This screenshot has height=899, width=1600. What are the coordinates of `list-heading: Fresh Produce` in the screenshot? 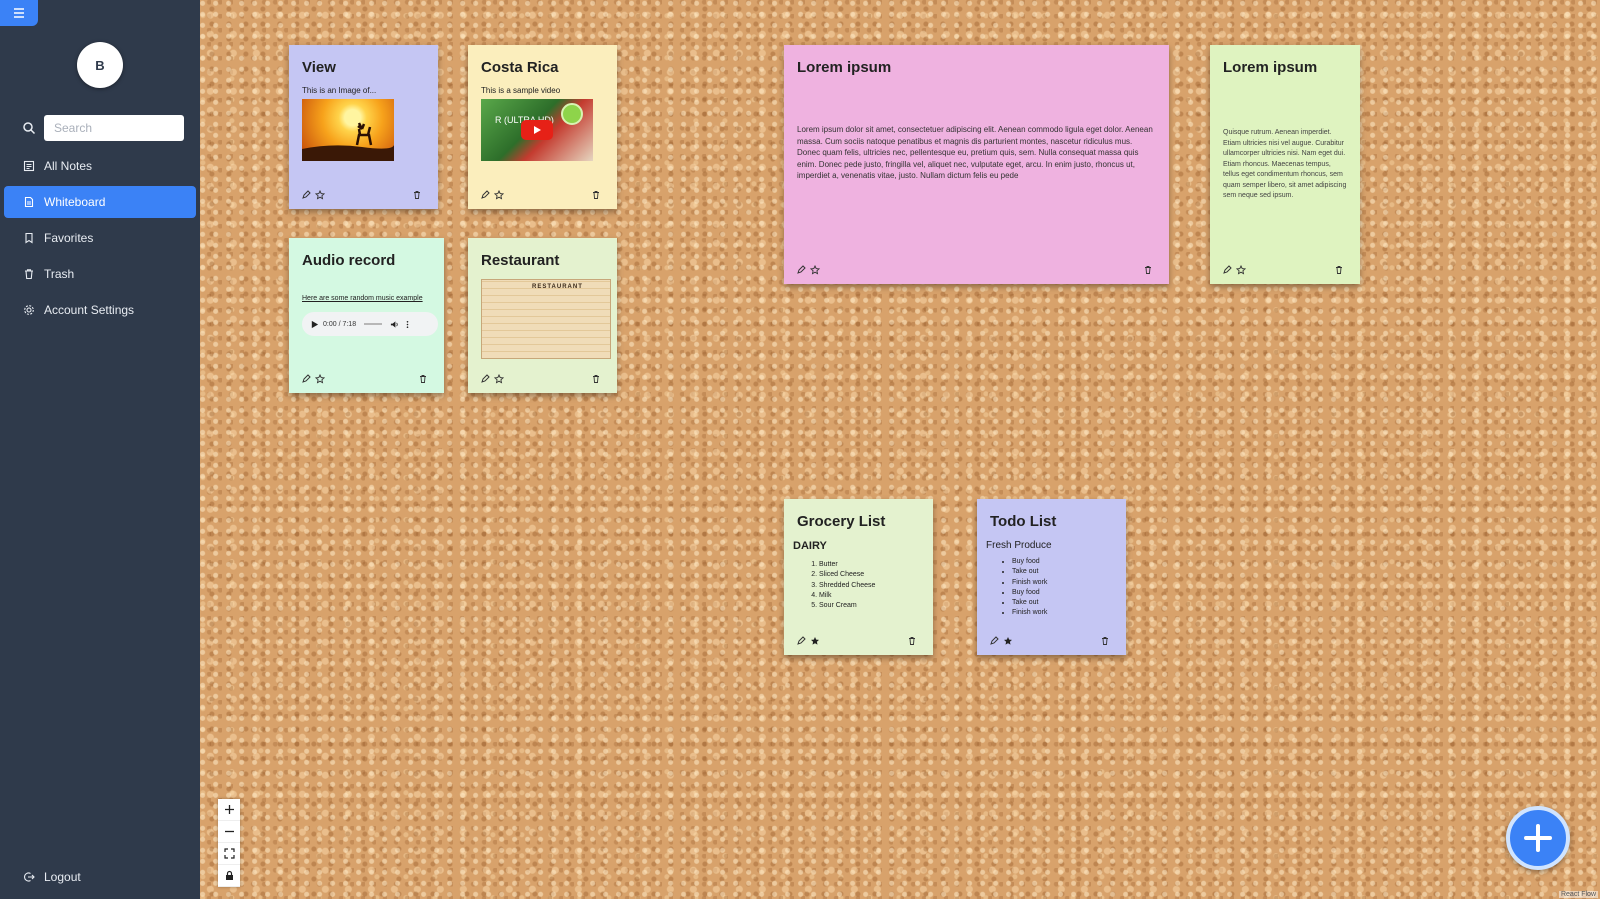 It's located at (1019, 545).